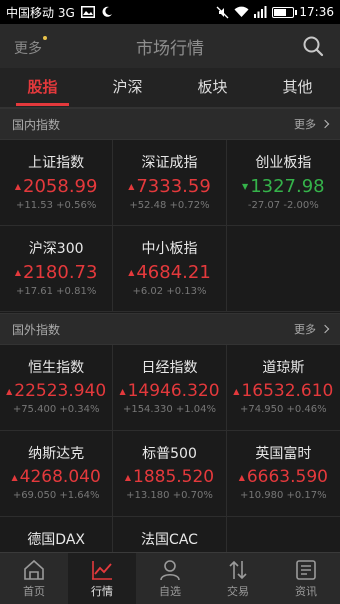  What do you see at coordinates (170, 329) in the screenshot?
I see `foreign-section-header: 国外指数 更多` at bounding box center [170, 329].